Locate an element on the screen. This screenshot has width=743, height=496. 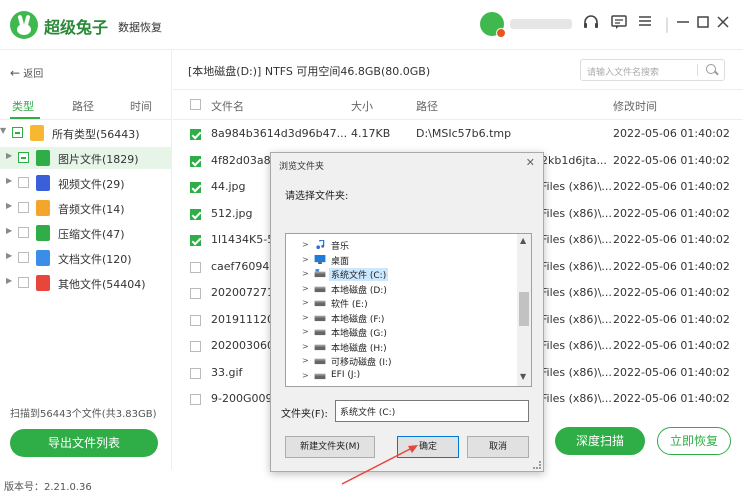
folder-tree-scrollbar: ▲ ▼ is located at coordinates (524, 310).